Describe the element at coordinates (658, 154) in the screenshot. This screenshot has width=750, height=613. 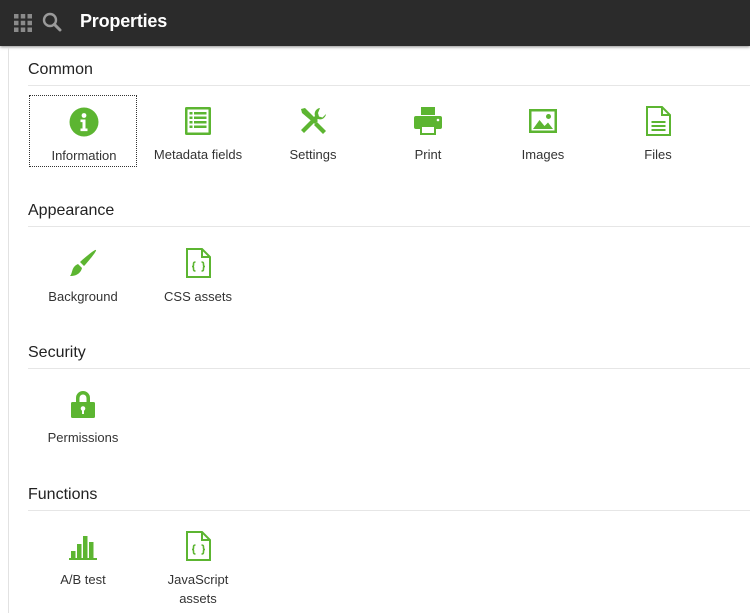
I see `tile-label: Files` at that location.